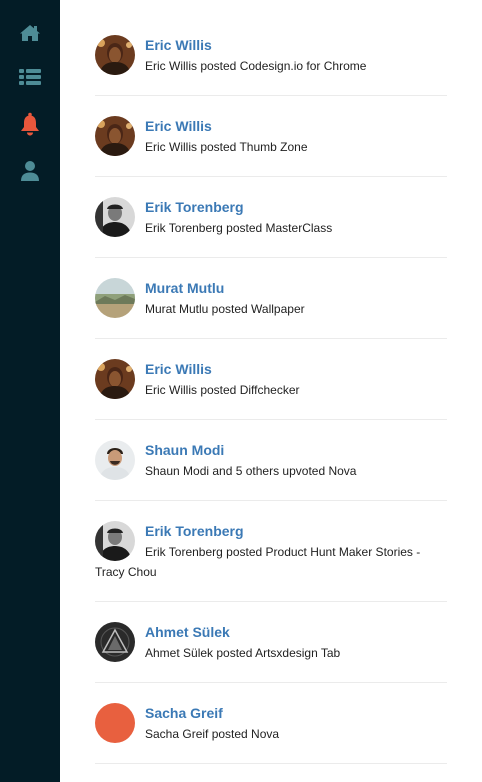 The image size is (482, 782). Describe the element at coordinates (184, 288) in the screenshot. I see `user-name-link: Murat Mutlu` at that location.